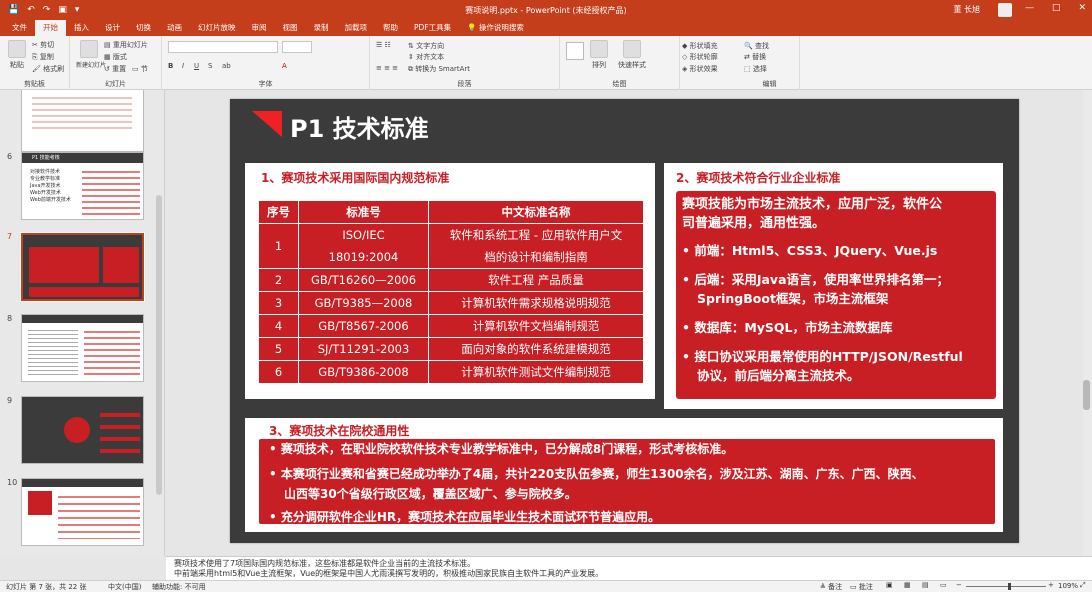 The width and height of the screenshot is (1092, 592). What do you see at coordinates (390, 28) in the screenshot?
I see `tab-help: 帮助` at bounding box center [390, 28].